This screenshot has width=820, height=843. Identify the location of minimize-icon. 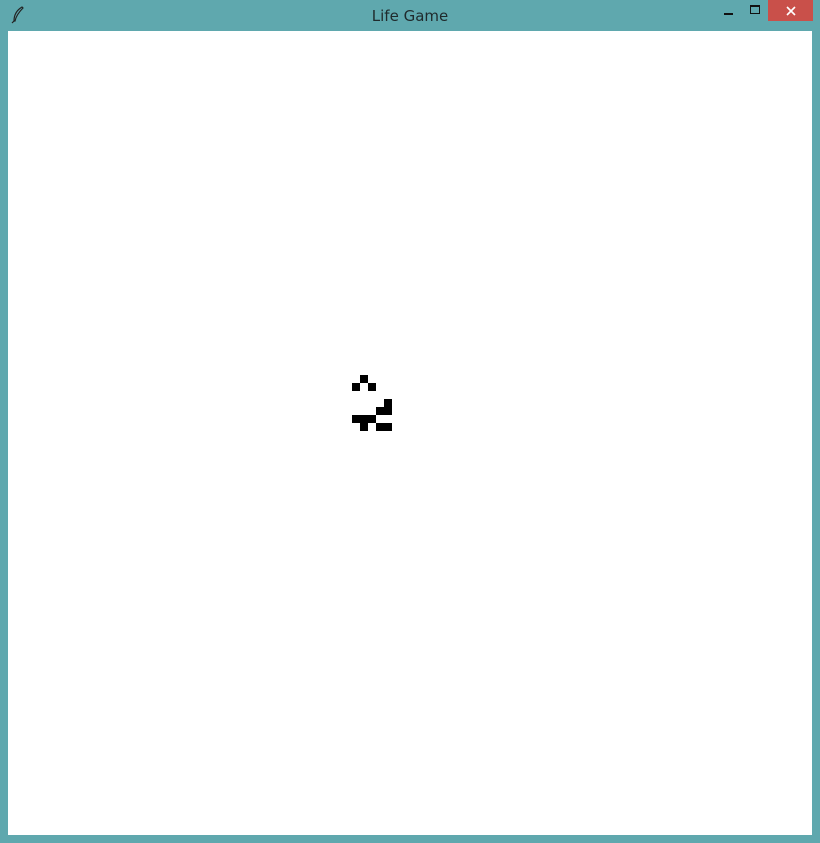
(728, 13).